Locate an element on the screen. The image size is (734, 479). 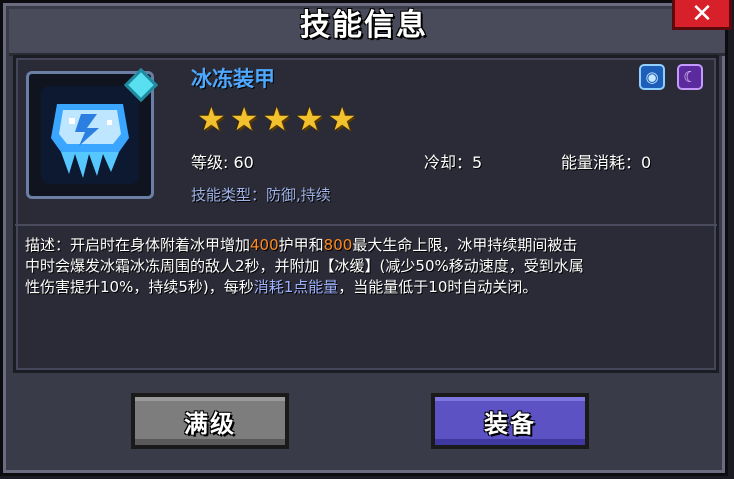
level-stat: 等级: 60 is located at coordinates (222, 162).